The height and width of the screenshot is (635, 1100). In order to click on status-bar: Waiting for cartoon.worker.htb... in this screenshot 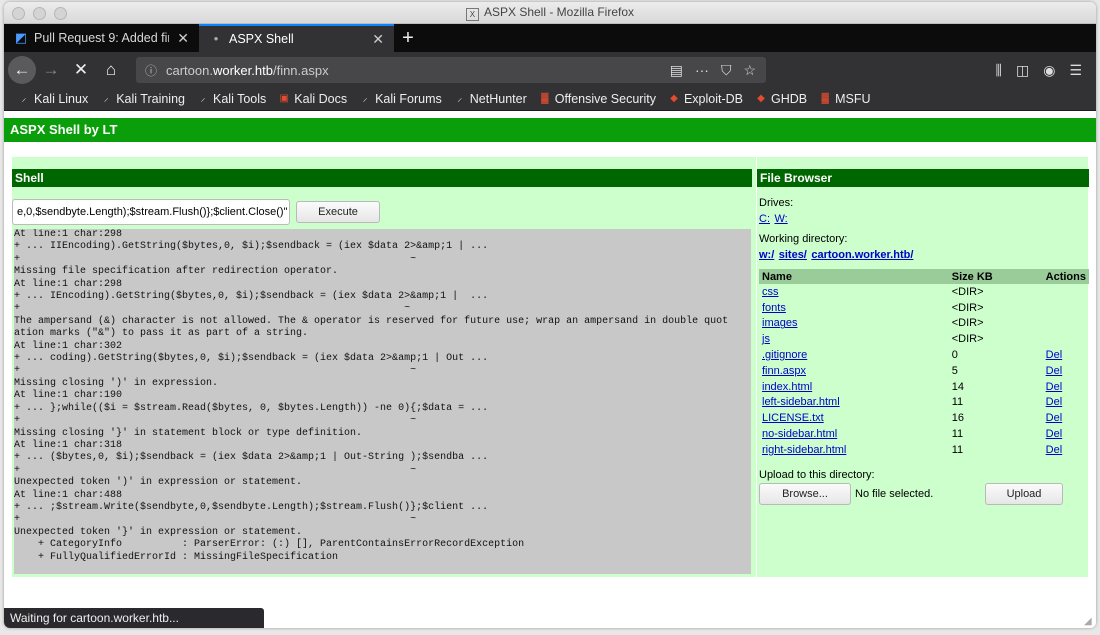, I will do `click(134, 618)`.